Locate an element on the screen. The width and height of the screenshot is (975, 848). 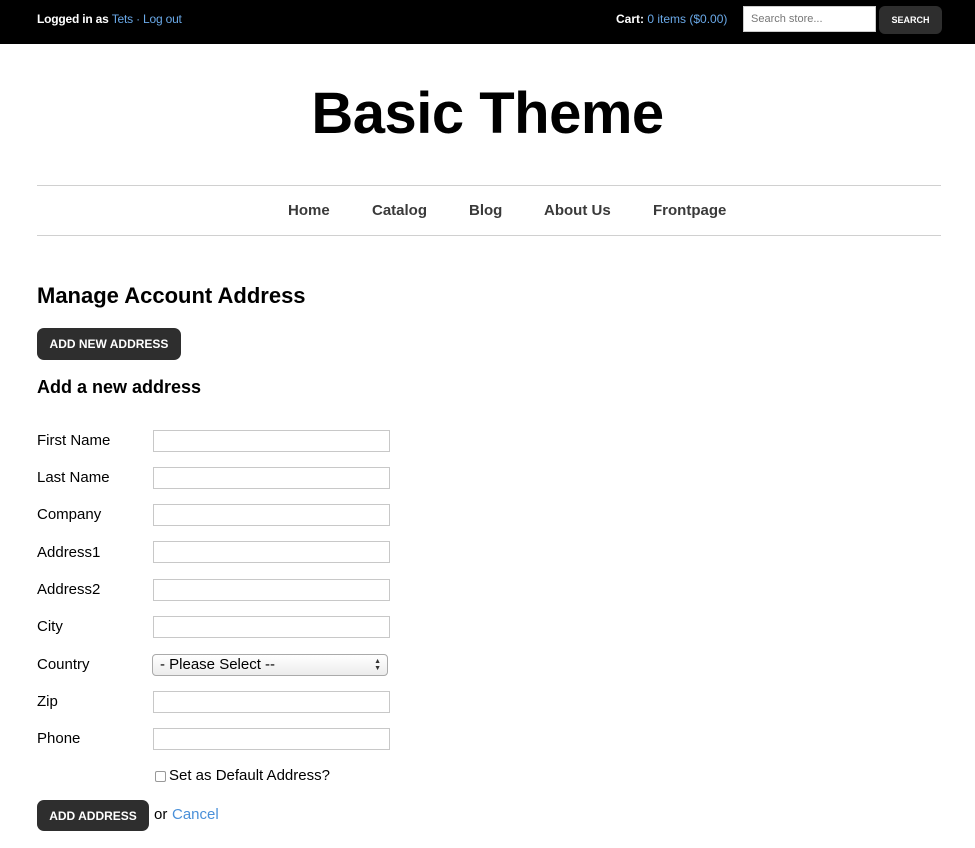
select-arrows-icon: ▲ ▼ is located at coordinates (377, 665).